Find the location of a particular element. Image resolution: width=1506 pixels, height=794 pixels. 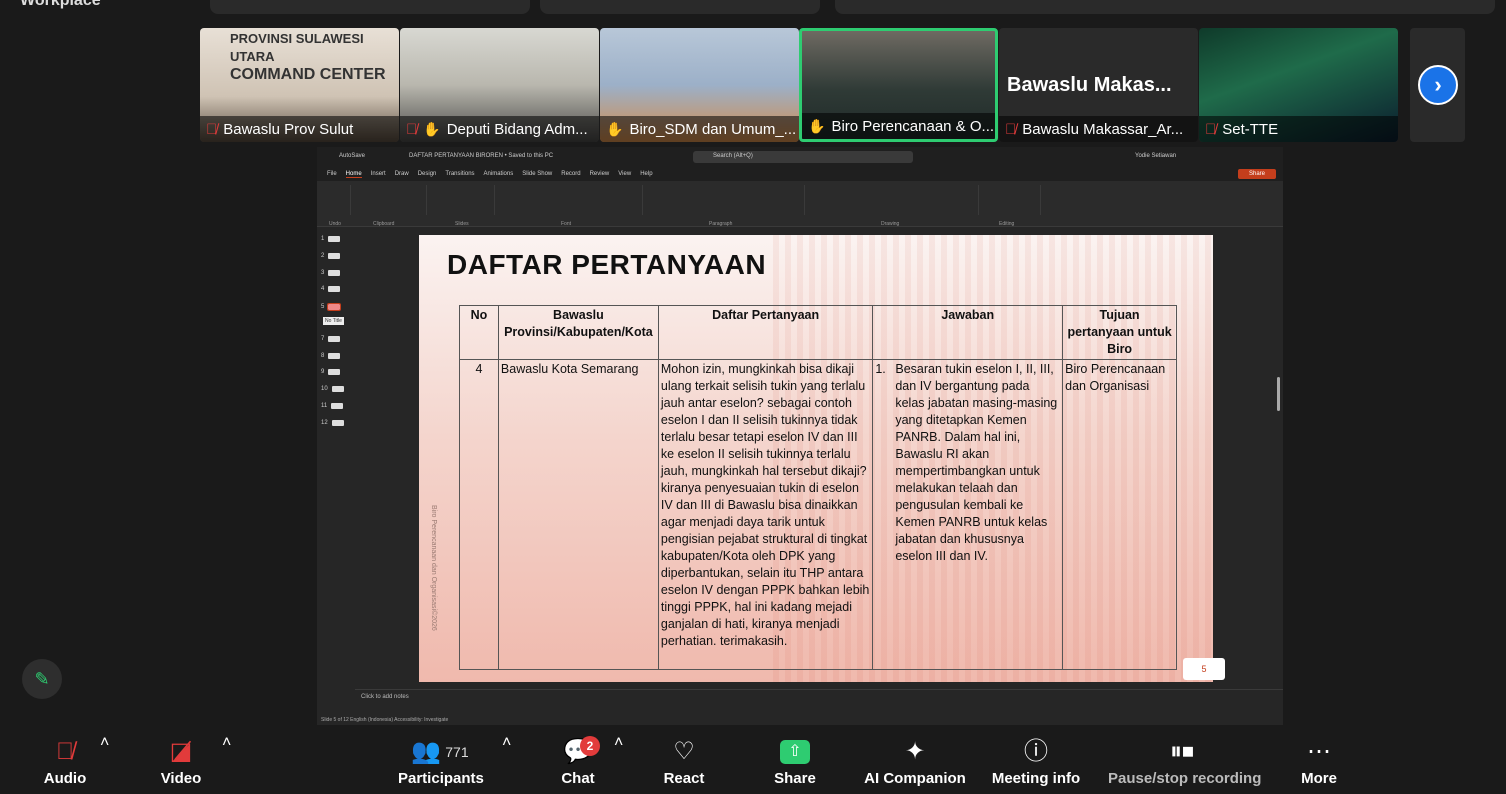

thumb-number: 4 is located at coordinates (323, 289).